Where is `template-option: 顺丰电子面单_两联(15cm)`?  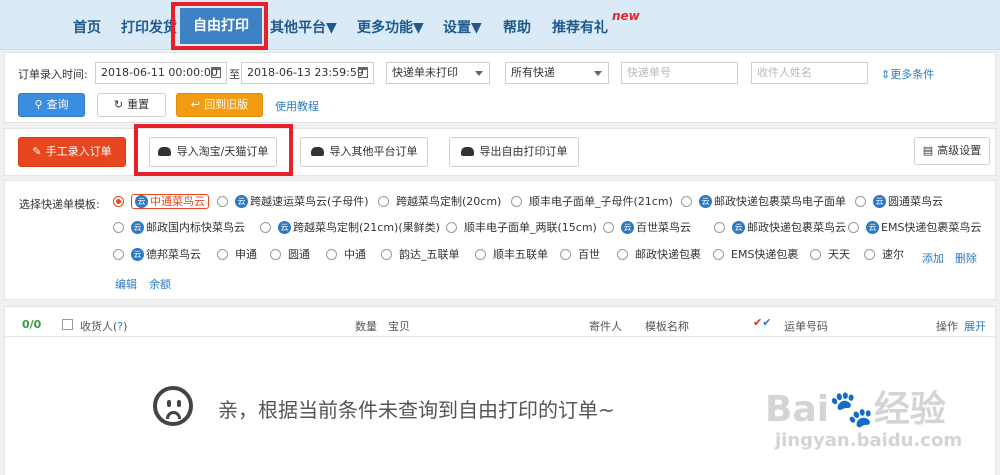
template-option: 顺丰电子面单_两联(15cm) is located at coordinates (521, 228).